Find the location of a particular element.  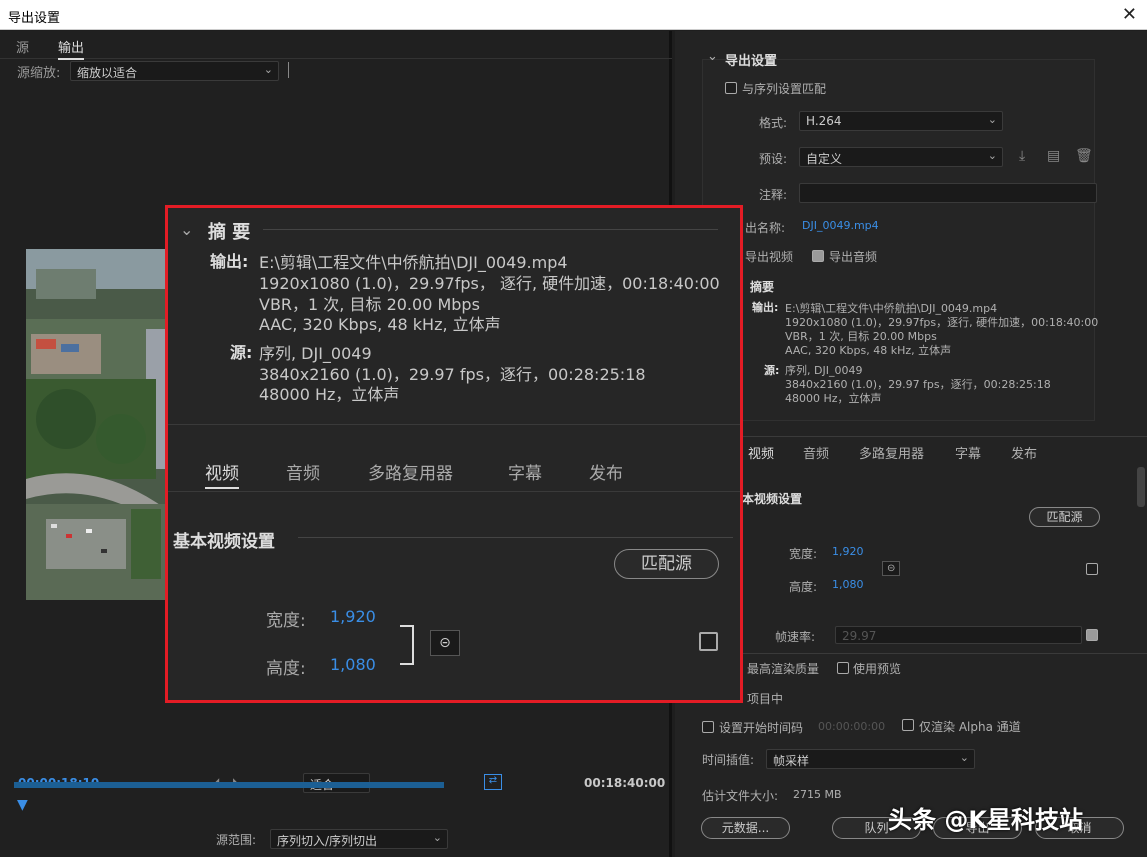

source-range-label: 源范围: is located at coordinates (236, 840).